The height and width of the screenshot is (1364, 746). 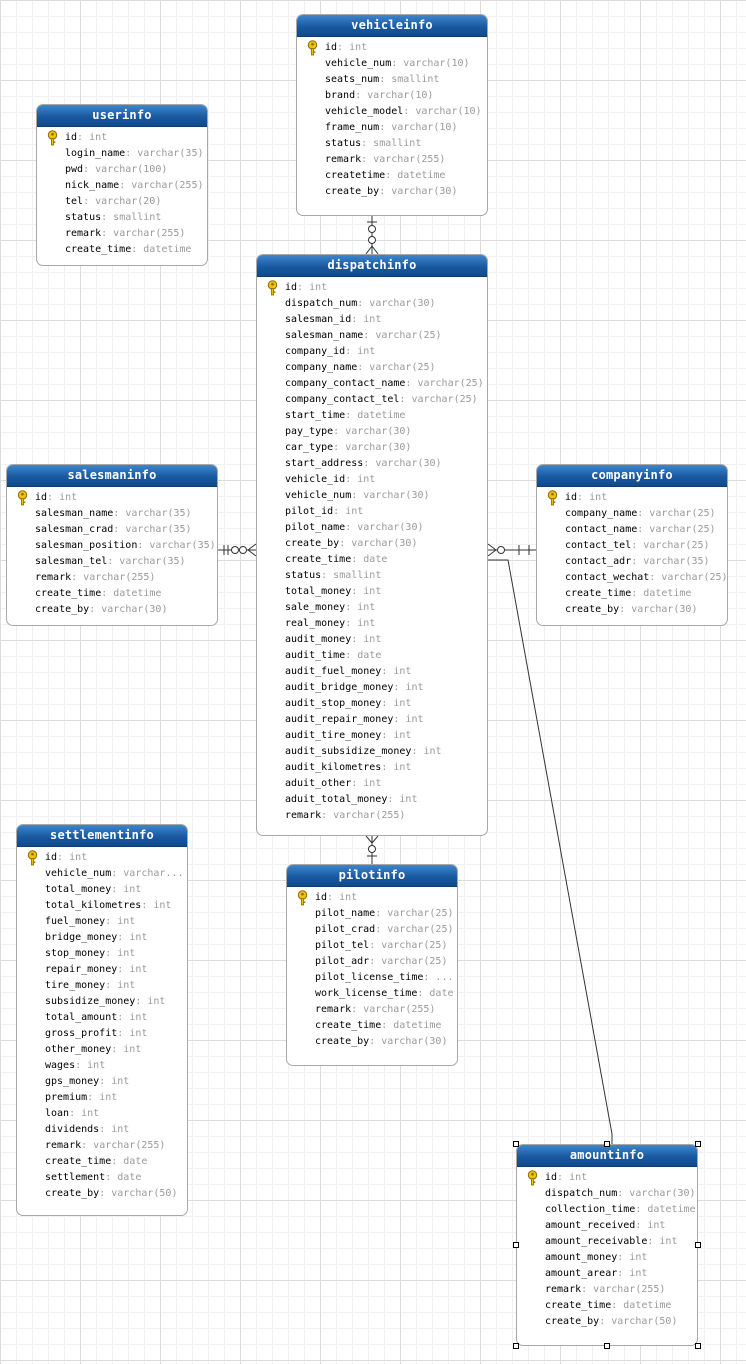 What do you see at coordinates (372, 946) in the screenshot?
I see `field-row: pilot_tel: varchar(25)` at bounding box center [372, 946].